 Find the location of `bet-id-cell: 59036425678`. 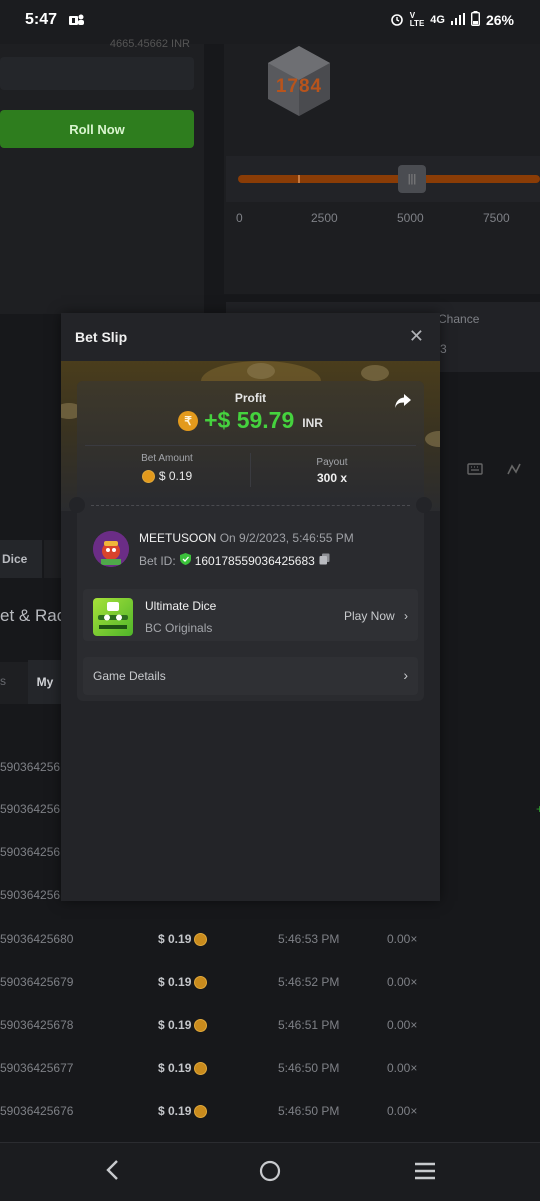

bet-id-cell: 59036425678 is located at coordinates (37, 1025).